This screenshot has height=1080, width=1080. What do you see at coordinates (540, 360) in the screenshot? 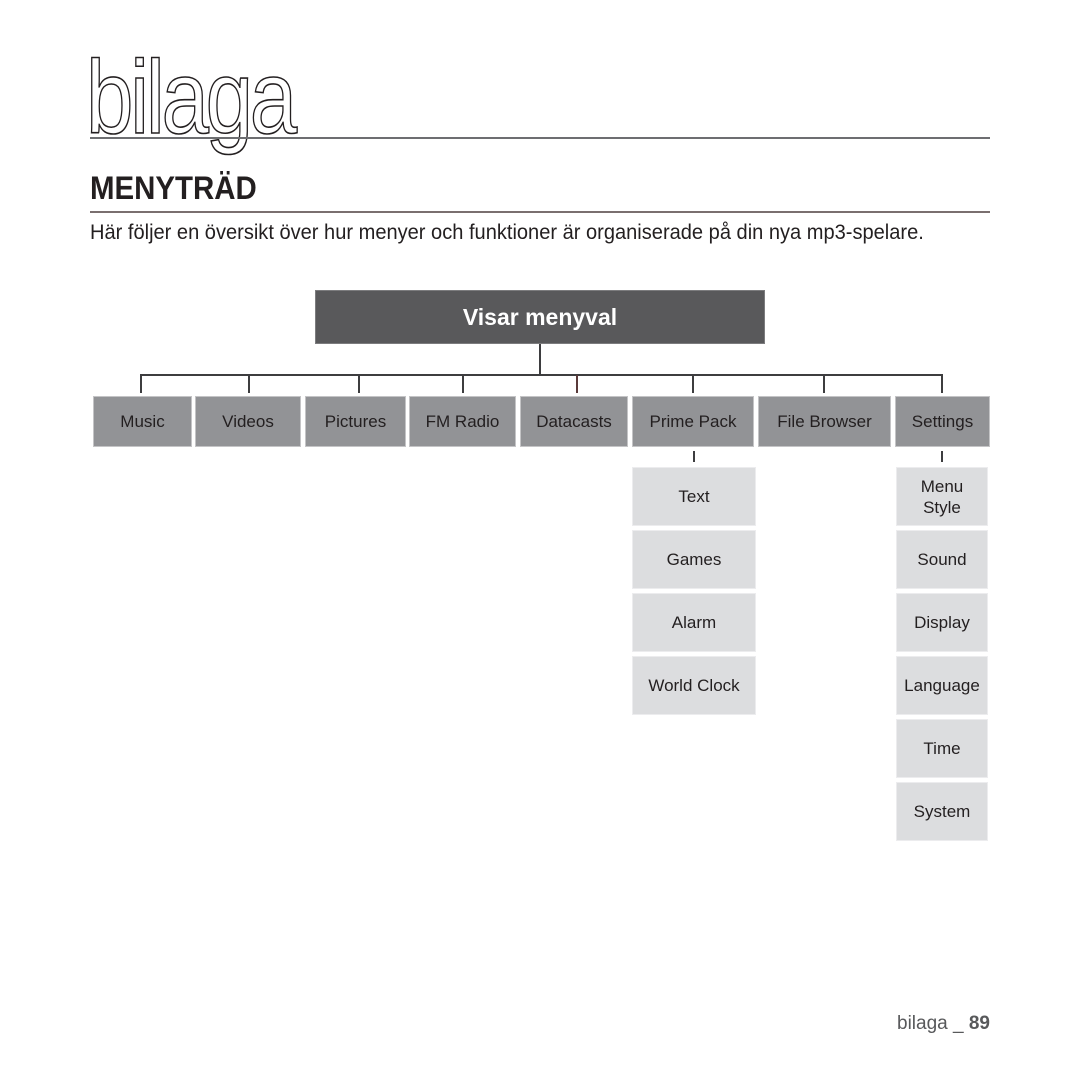
I see `root-connector` at bounding box center [540, 360].